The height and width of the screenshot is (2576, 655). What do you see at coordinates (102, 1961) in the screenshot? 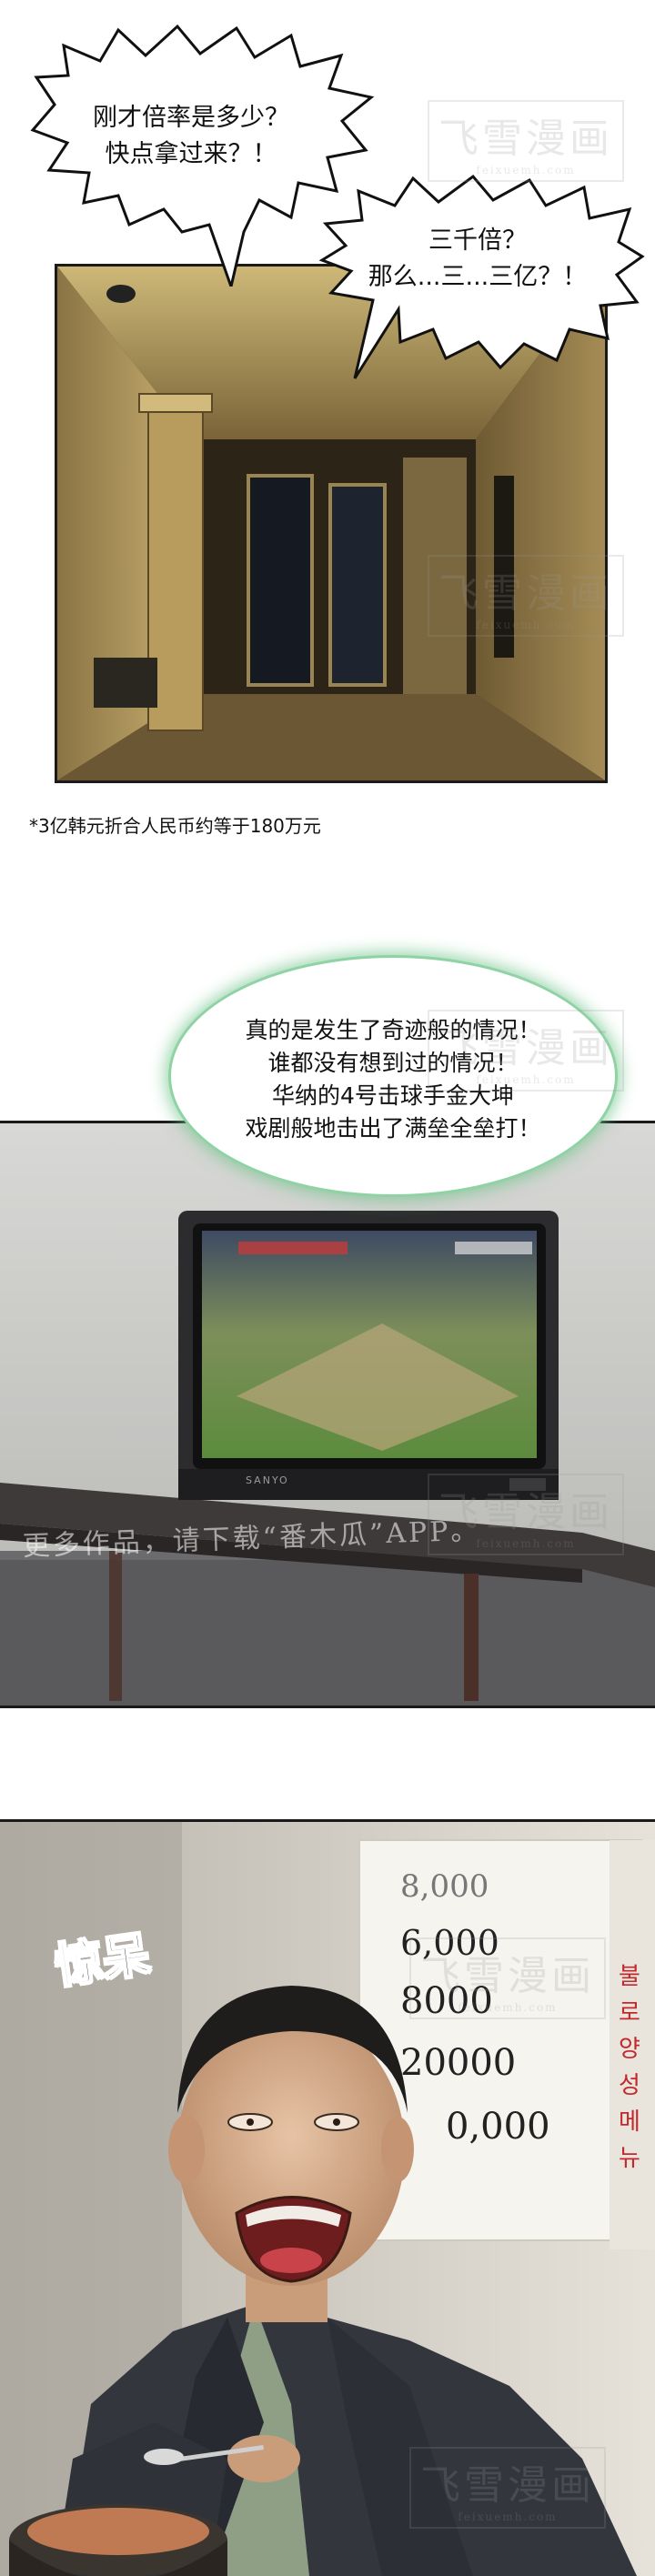
I see `sfx-text: 惊呆` at bounding box center [102, 1961].